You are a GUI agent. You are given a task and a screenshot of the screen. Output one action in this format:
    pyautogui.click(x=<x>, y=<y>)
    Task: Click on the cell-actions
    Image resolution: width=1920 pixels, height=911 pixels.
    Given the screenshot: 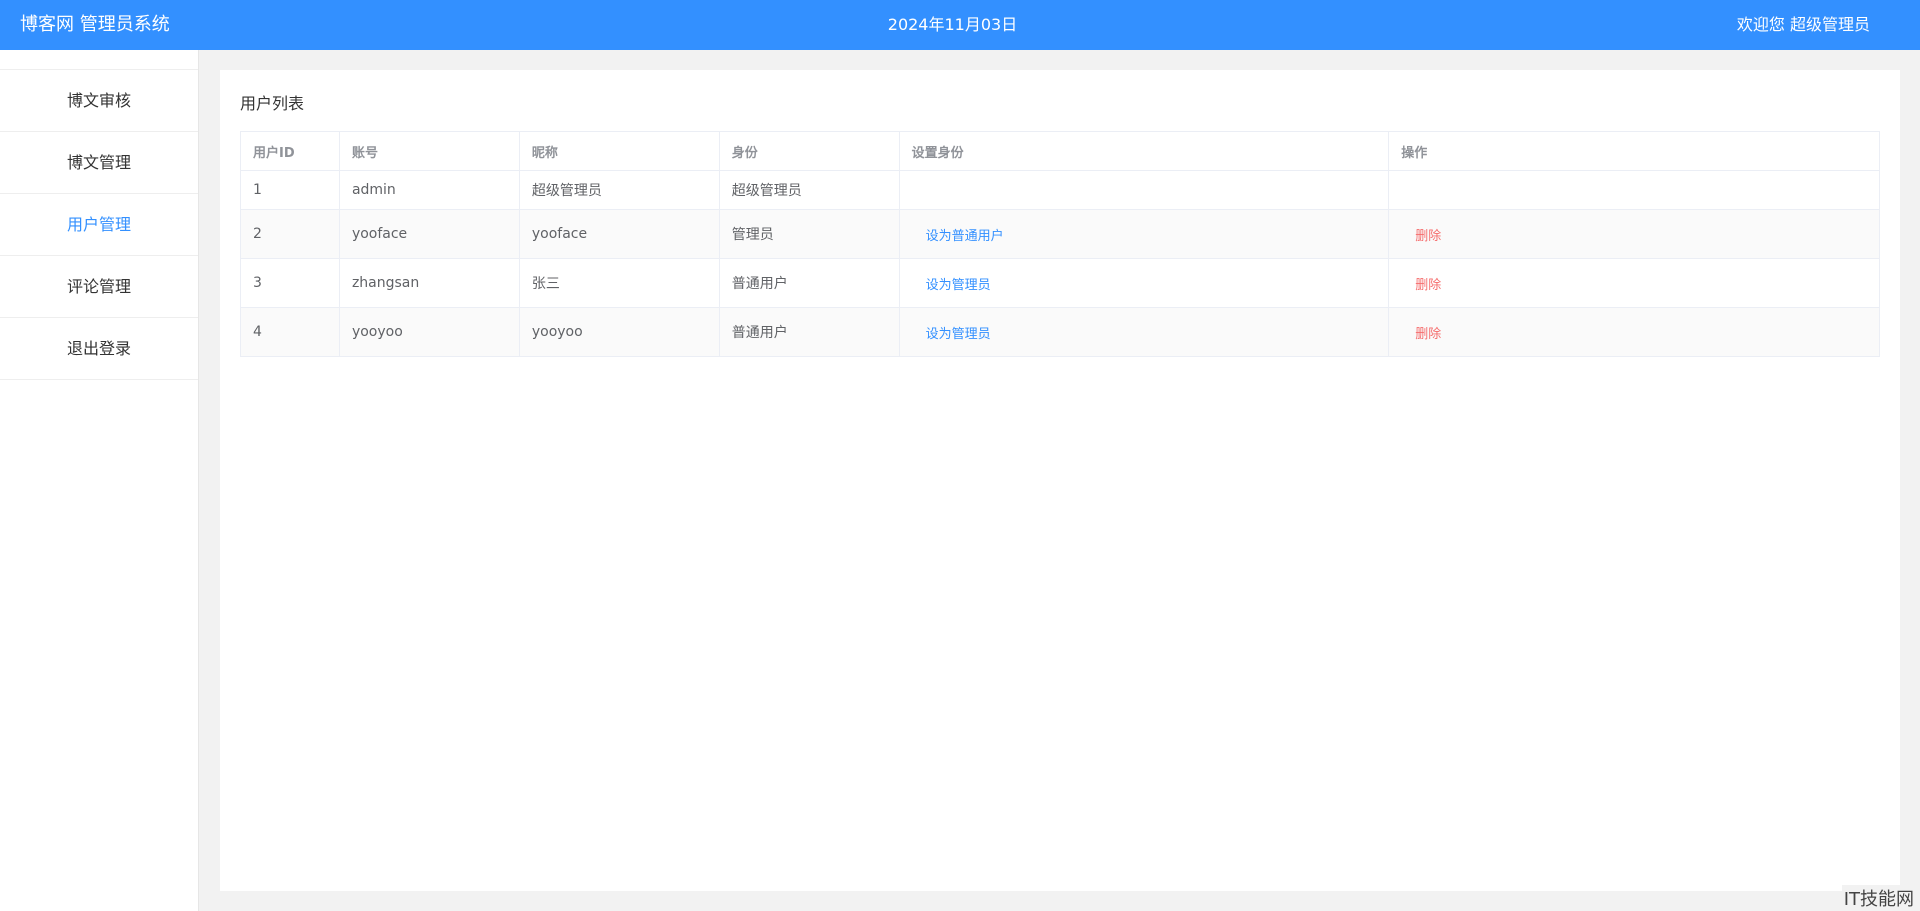 What is the action you would take?
    pyautogui.click(x=1634, y=190)
    